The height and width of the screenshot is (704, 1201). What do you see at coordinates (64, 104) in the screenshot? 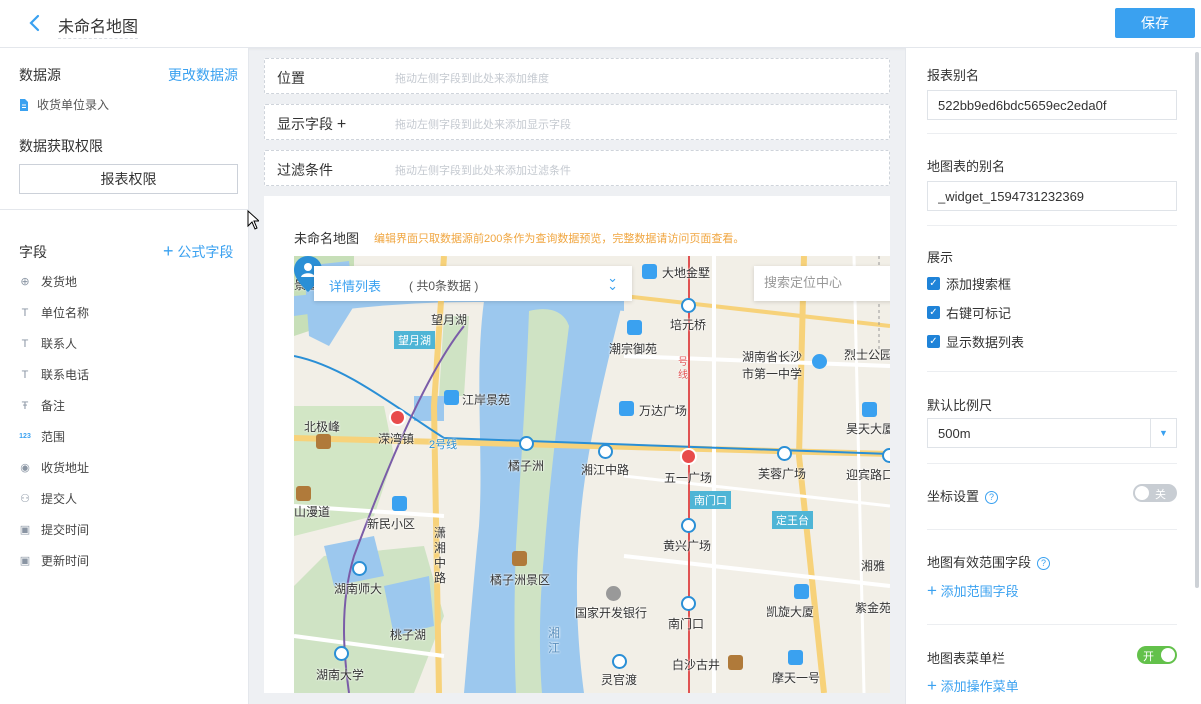
I see `datasource-item: 收货单位录入` at bounding box center [64, 104].